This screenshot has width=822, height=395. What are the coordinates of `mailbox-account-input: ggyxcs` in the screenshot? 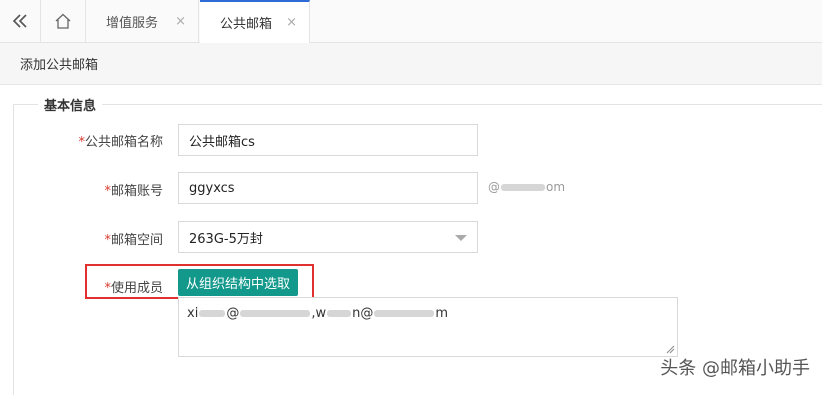 It's located at (328, 188).